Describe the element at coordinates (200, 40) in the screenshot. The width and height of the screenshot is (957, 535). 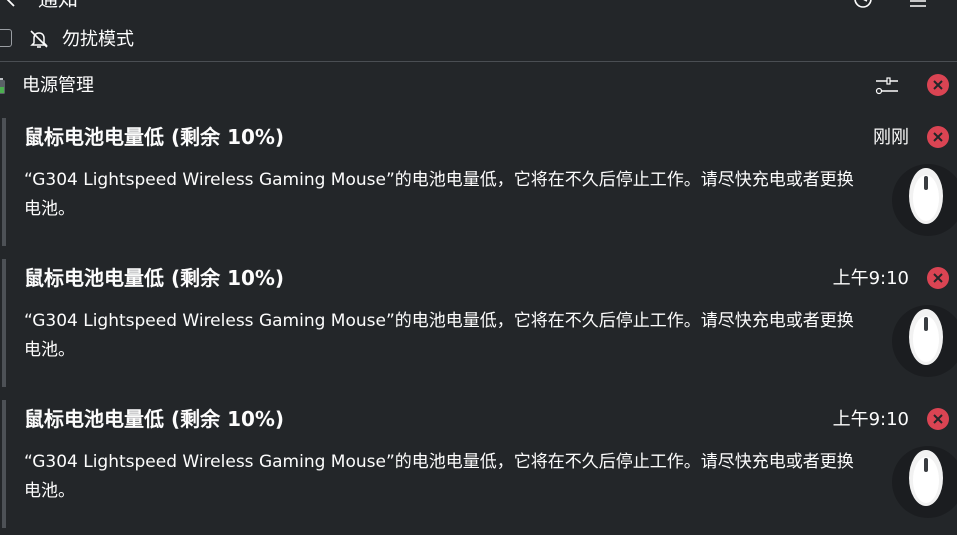
I see `do-not-disturb-row: 勿扰模式` at that location.